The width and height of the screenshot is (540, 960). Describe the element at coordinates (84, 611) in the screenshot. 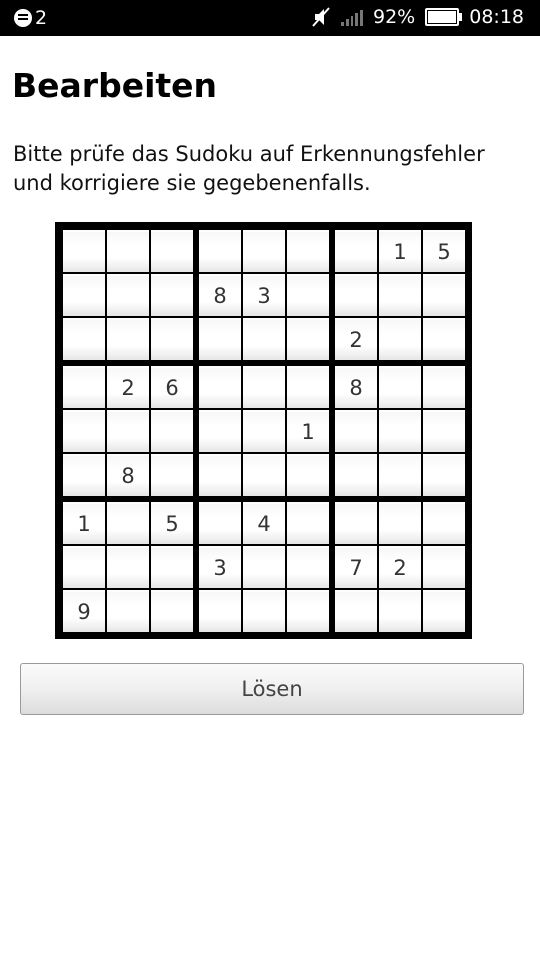

I see `sudoku-cell-r9-c1: 9` at that location.